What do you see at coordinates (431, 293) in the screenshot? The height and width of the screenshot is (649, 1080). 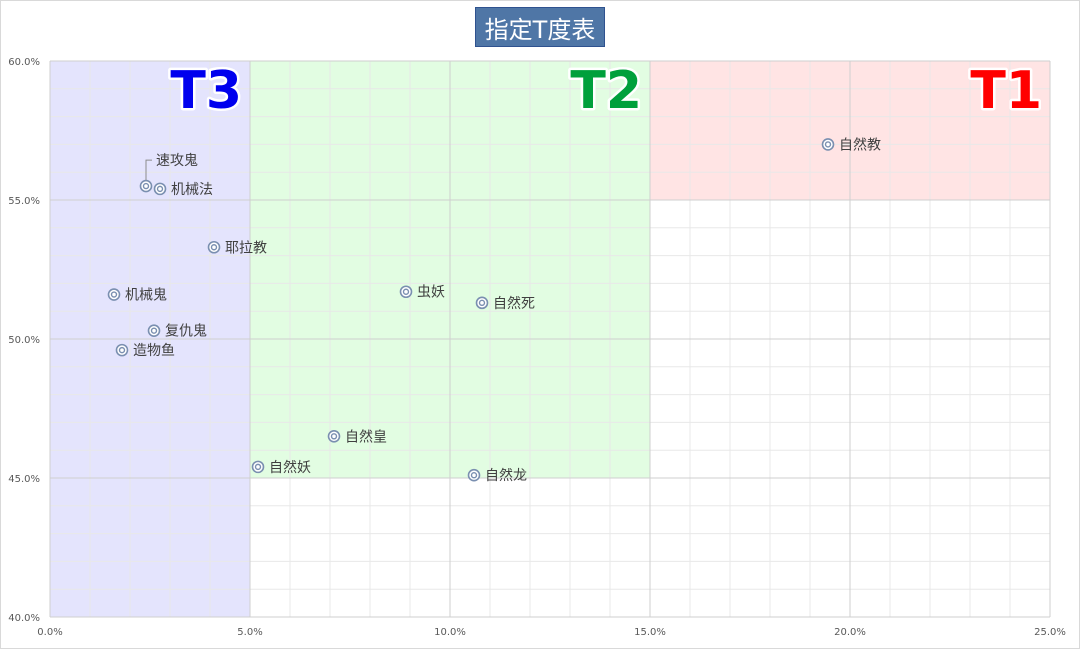 I see `data-label: 虫妖` at bounding box center [431, 293].